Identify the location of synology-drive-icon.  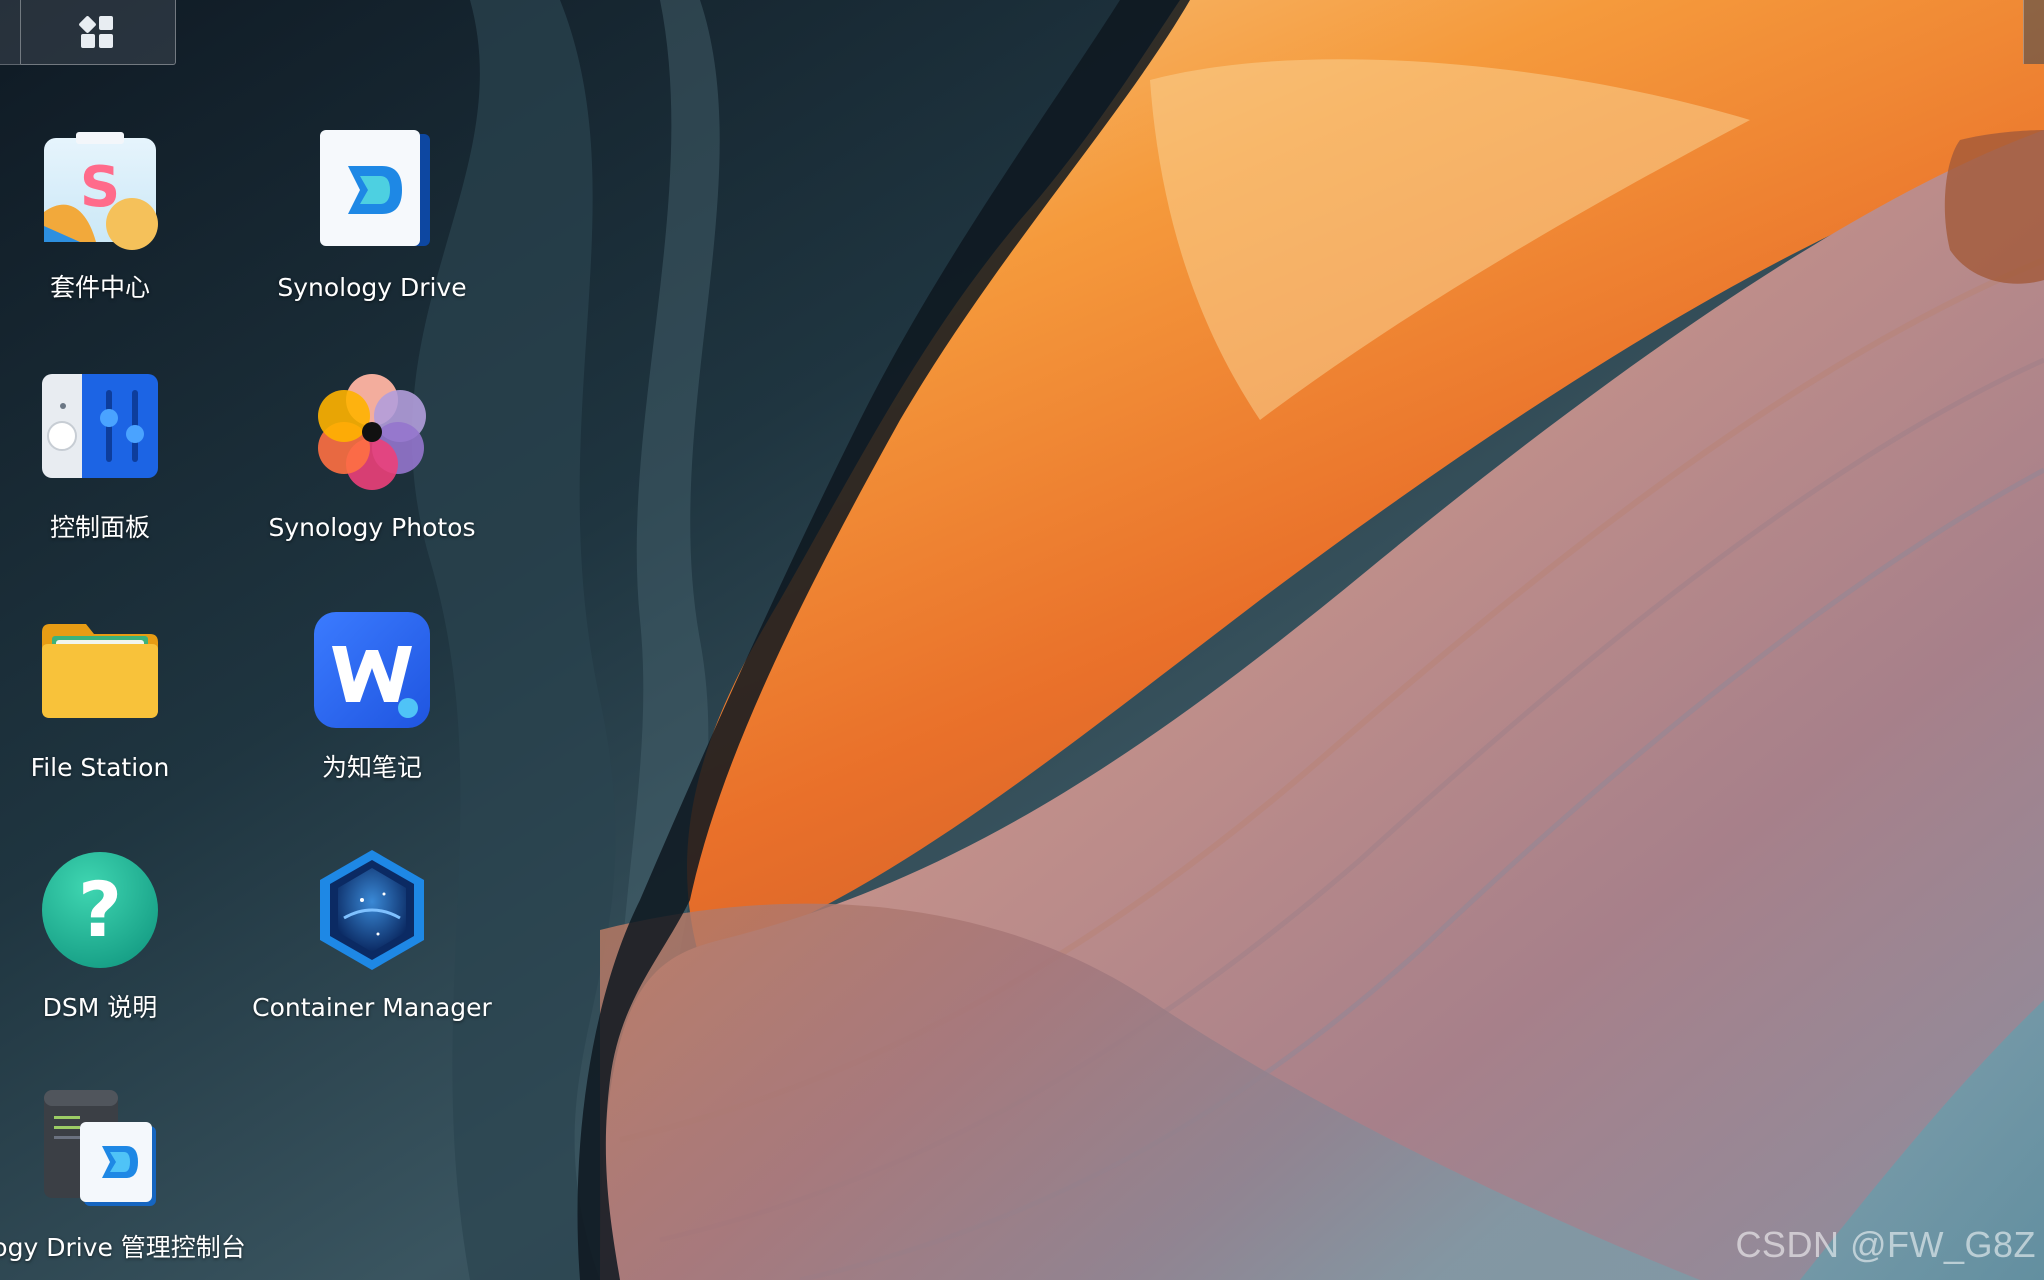
(375, 188).